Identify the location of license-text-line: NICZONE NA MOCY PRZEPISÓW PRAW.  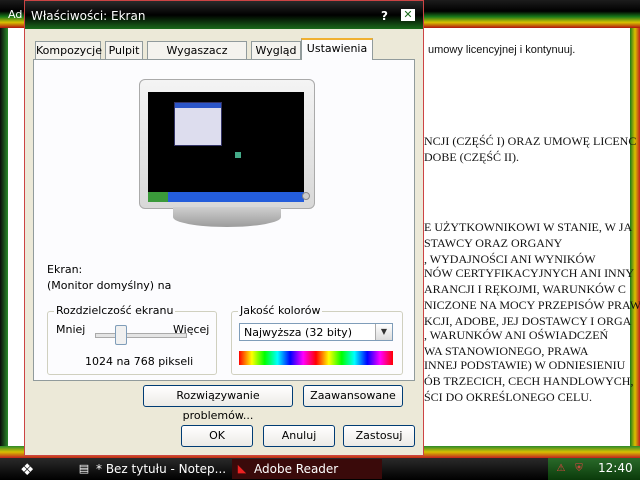
(532, 305).